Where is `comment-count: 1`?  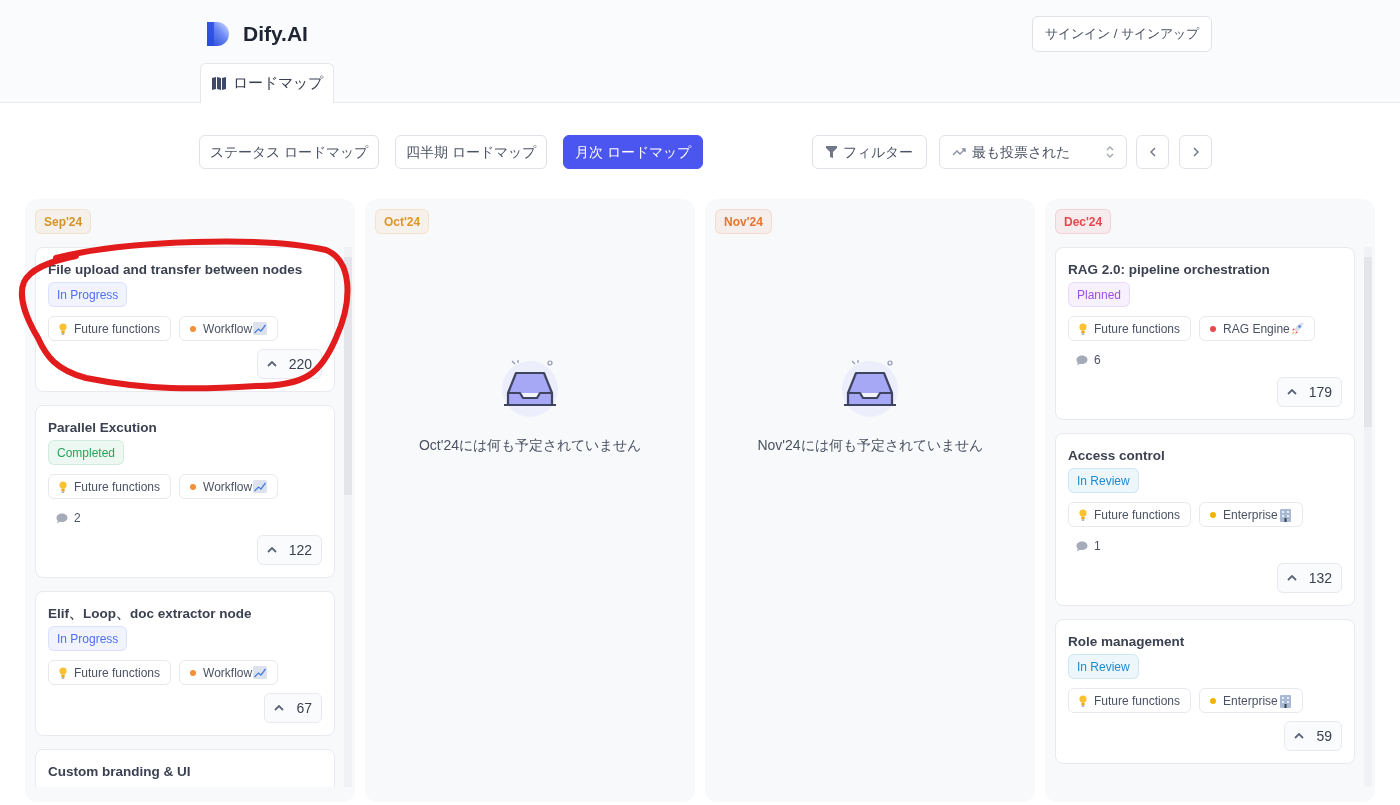 comment-count: 1 is located at coordinates (1097, 546).